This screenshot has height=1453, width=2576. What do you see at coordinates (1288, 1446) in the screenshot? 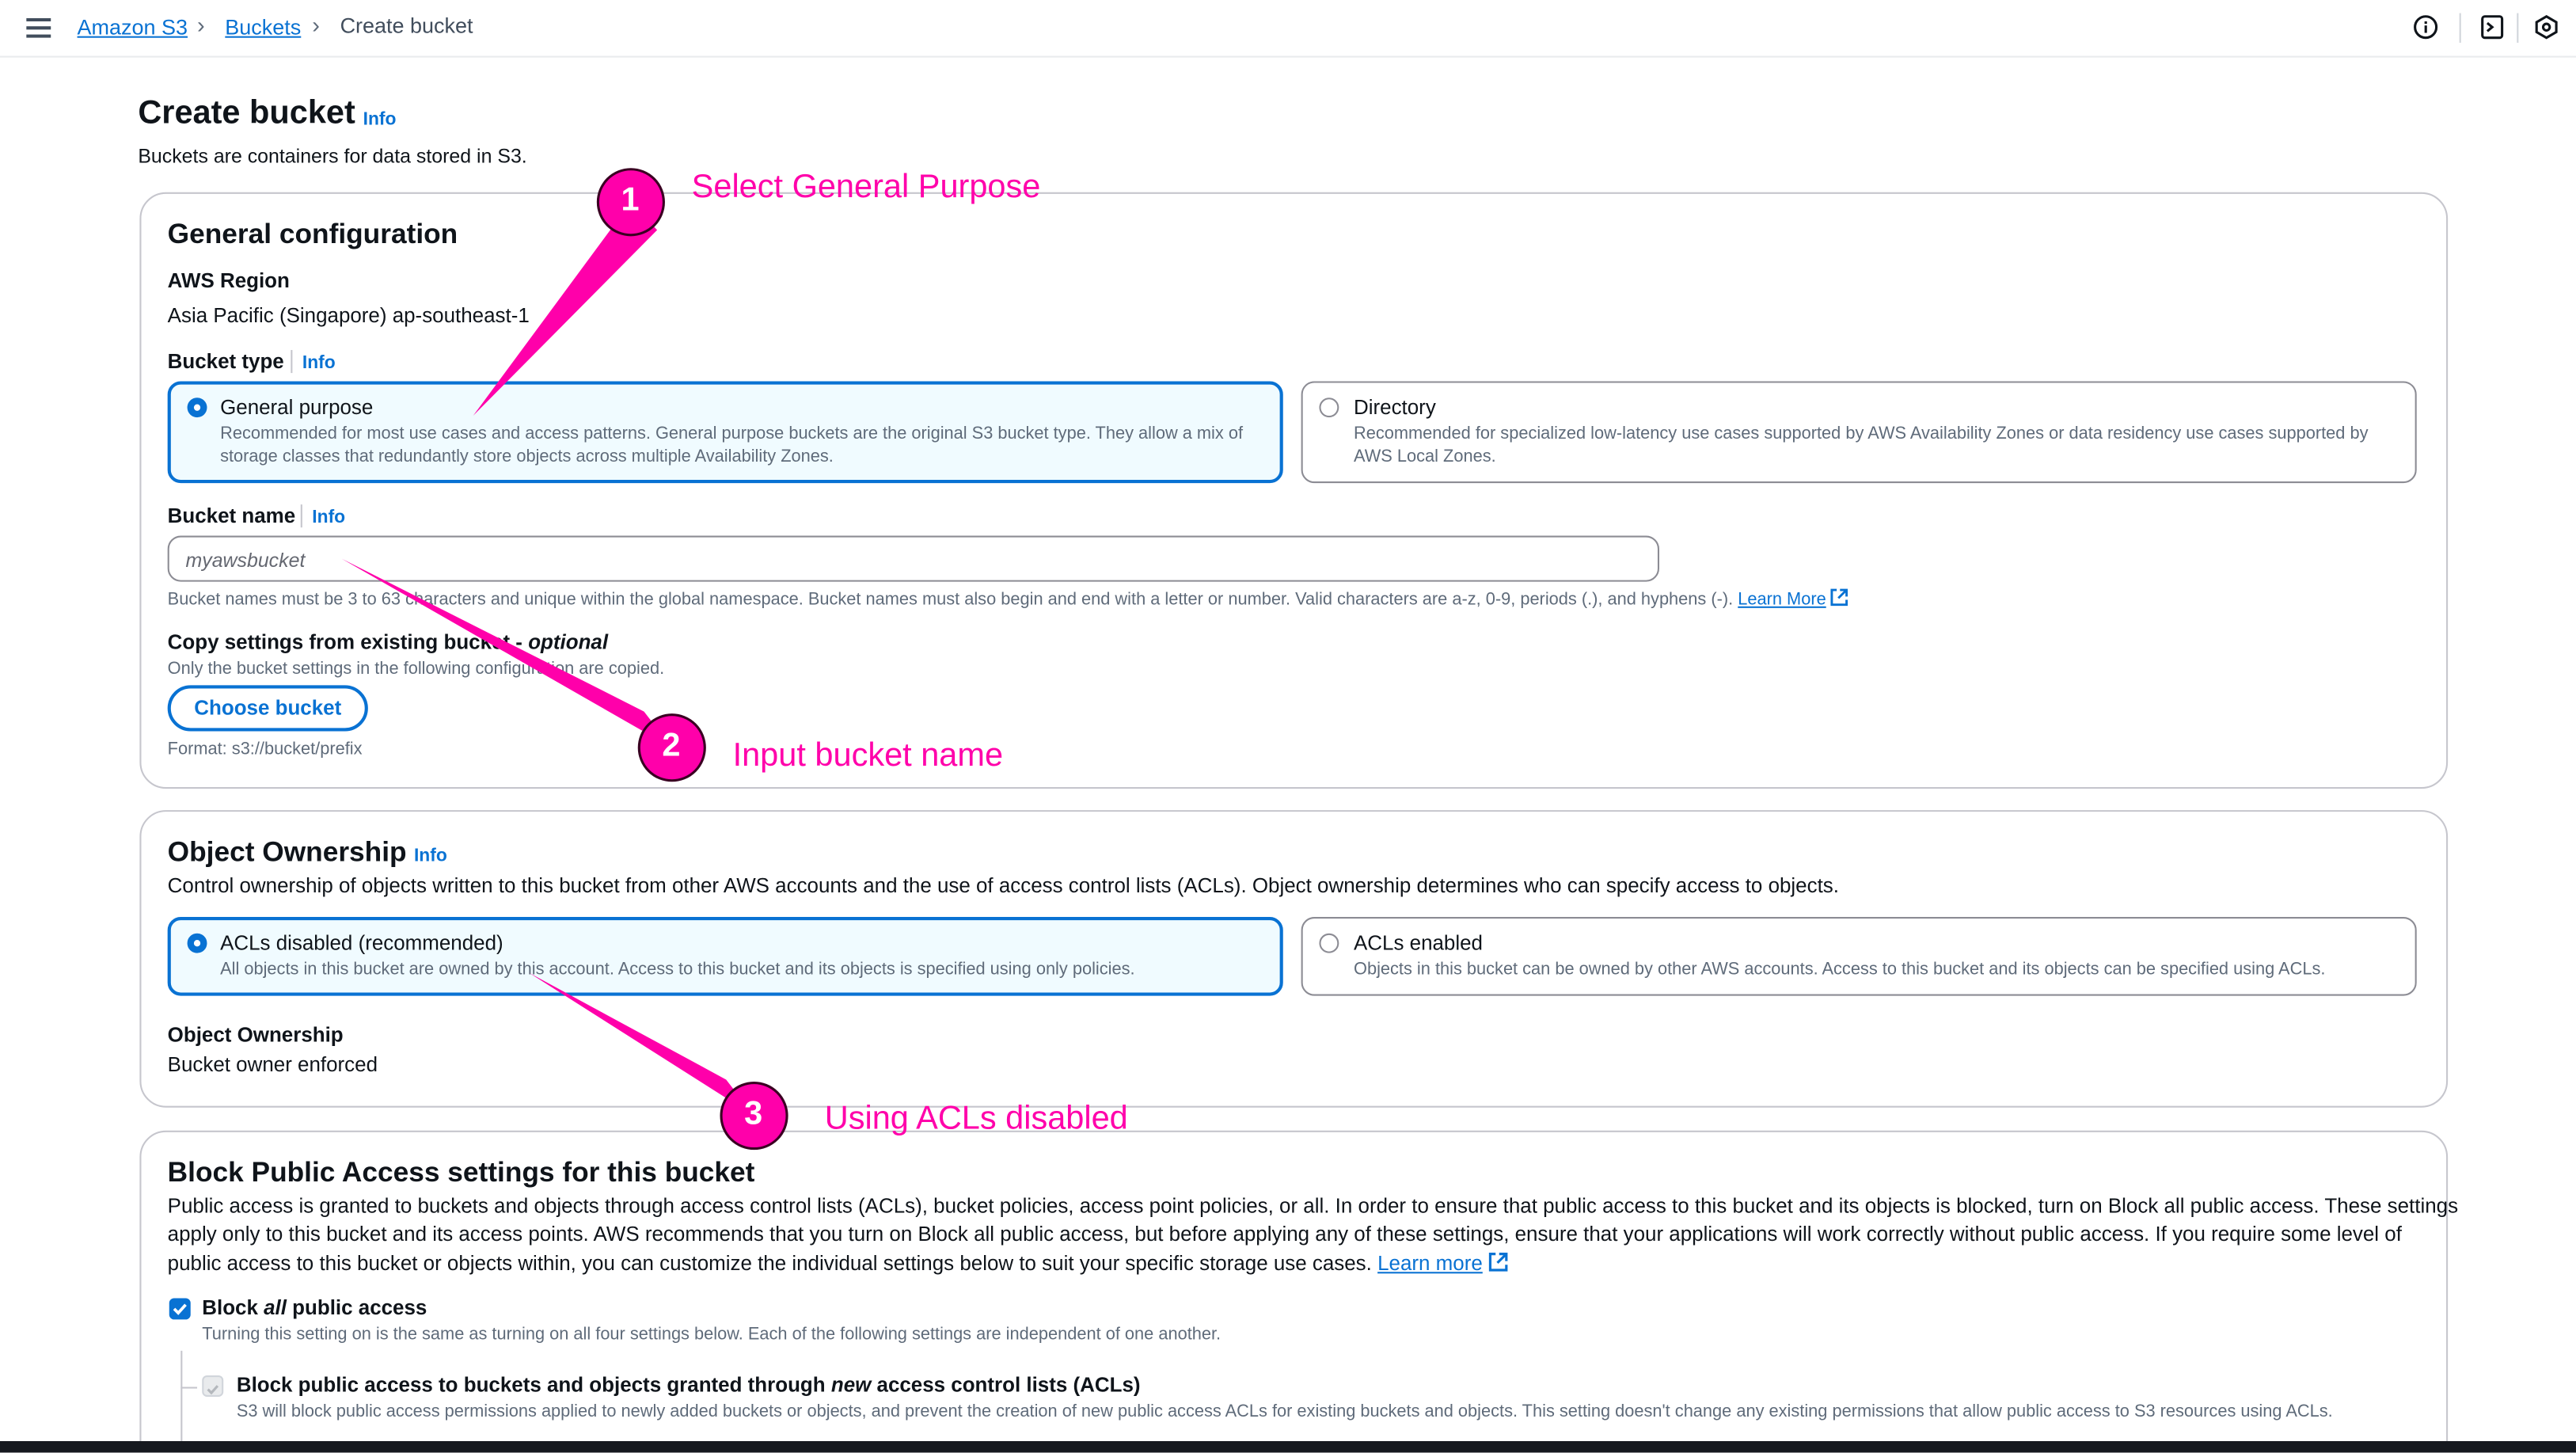
I see `bottom-bar` at bounding box center [1288, 1446].